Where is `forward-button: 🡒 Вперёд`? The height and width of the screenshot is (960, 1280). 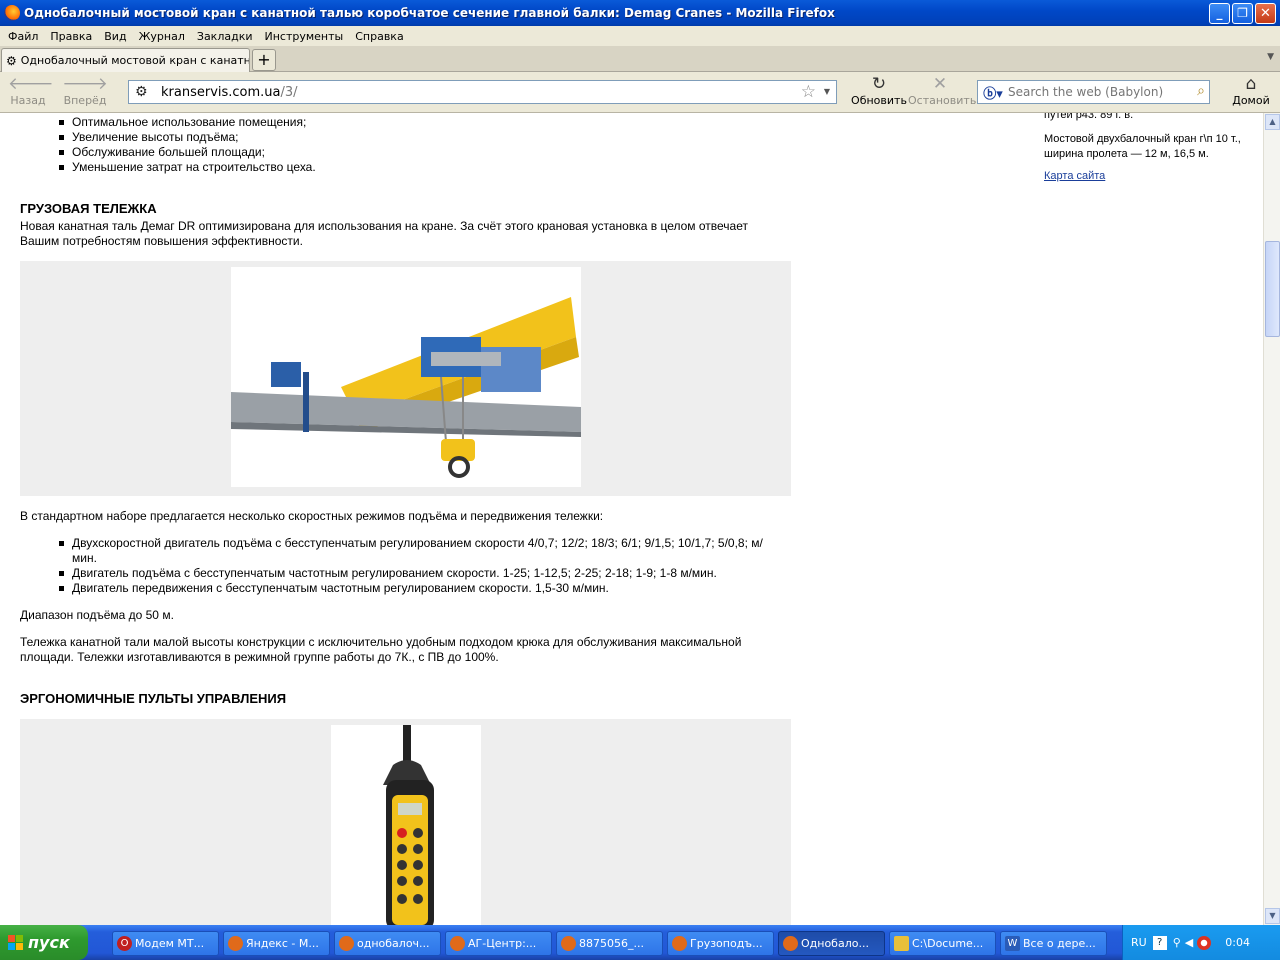 forward-button: 🡒 Вперёд is located at coordinates (85, 90).